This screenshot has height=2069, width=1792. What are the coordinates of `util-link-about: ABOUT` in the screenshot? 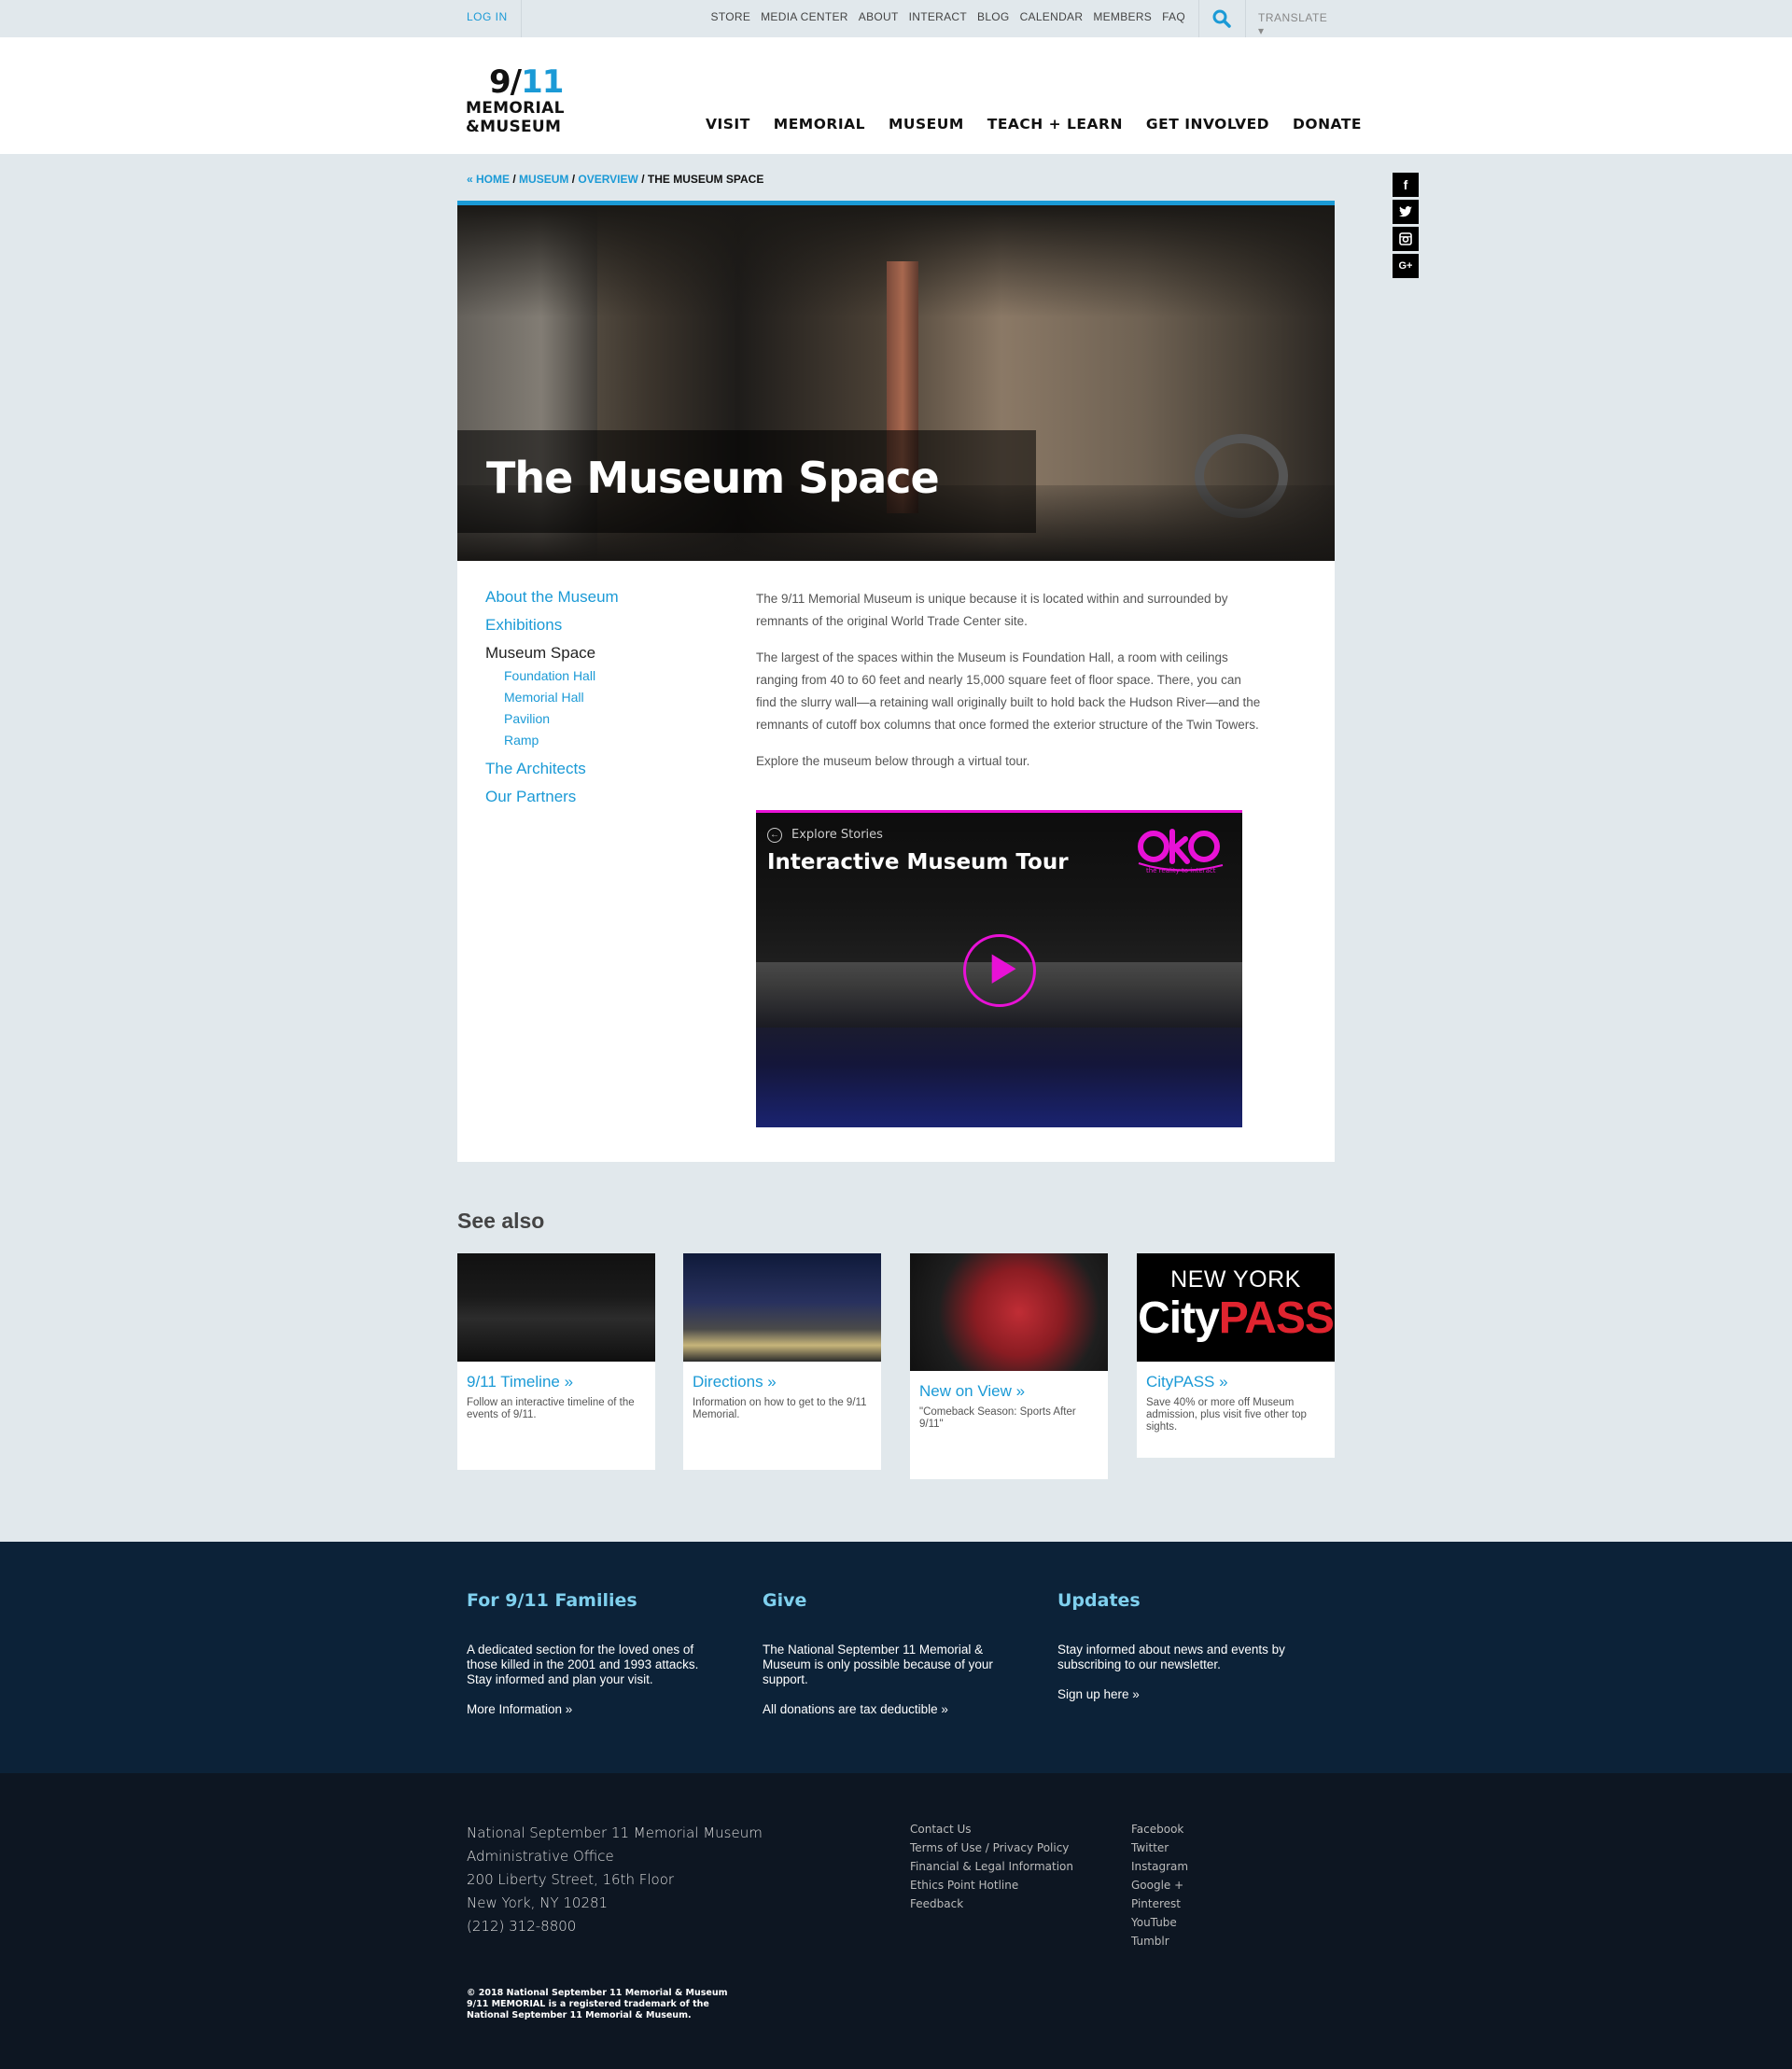 It's located at (879, 16).